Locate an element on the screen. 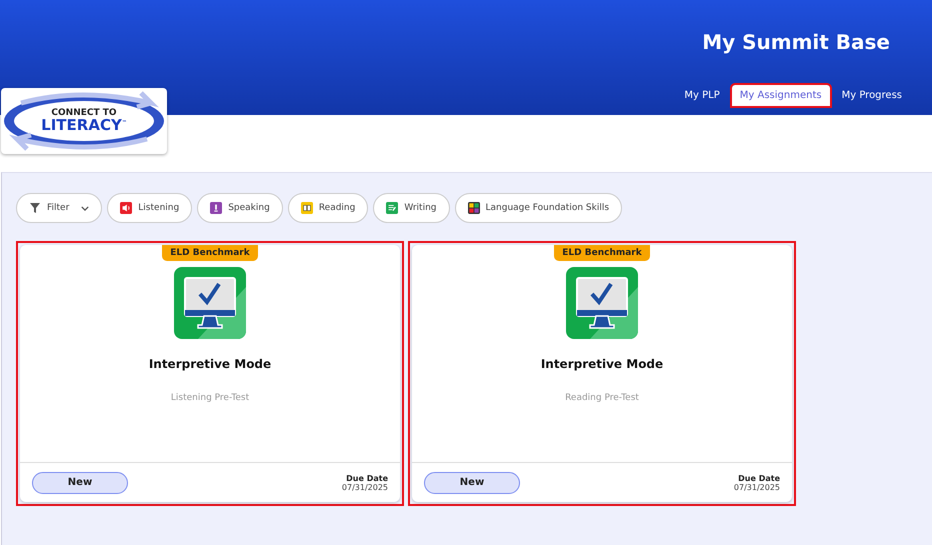 Image resolution: width=932 pixels, height=545 pixels. swirl-arrows-icon is located at coordinates (84, 121).